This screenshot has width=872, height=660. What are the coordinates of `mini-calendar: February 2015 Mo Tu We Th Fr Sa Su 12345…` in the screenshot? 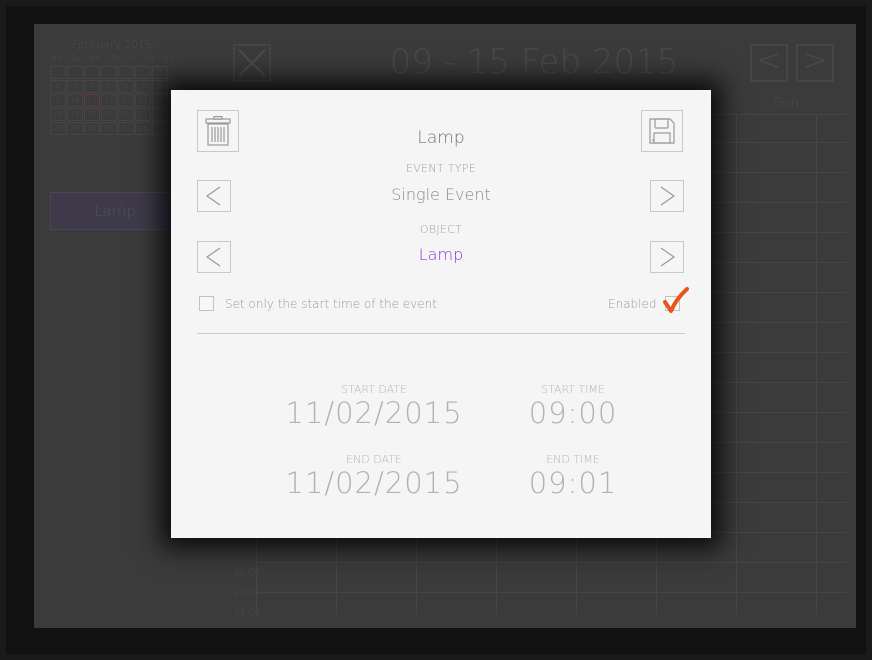 It's located at (112, 86).